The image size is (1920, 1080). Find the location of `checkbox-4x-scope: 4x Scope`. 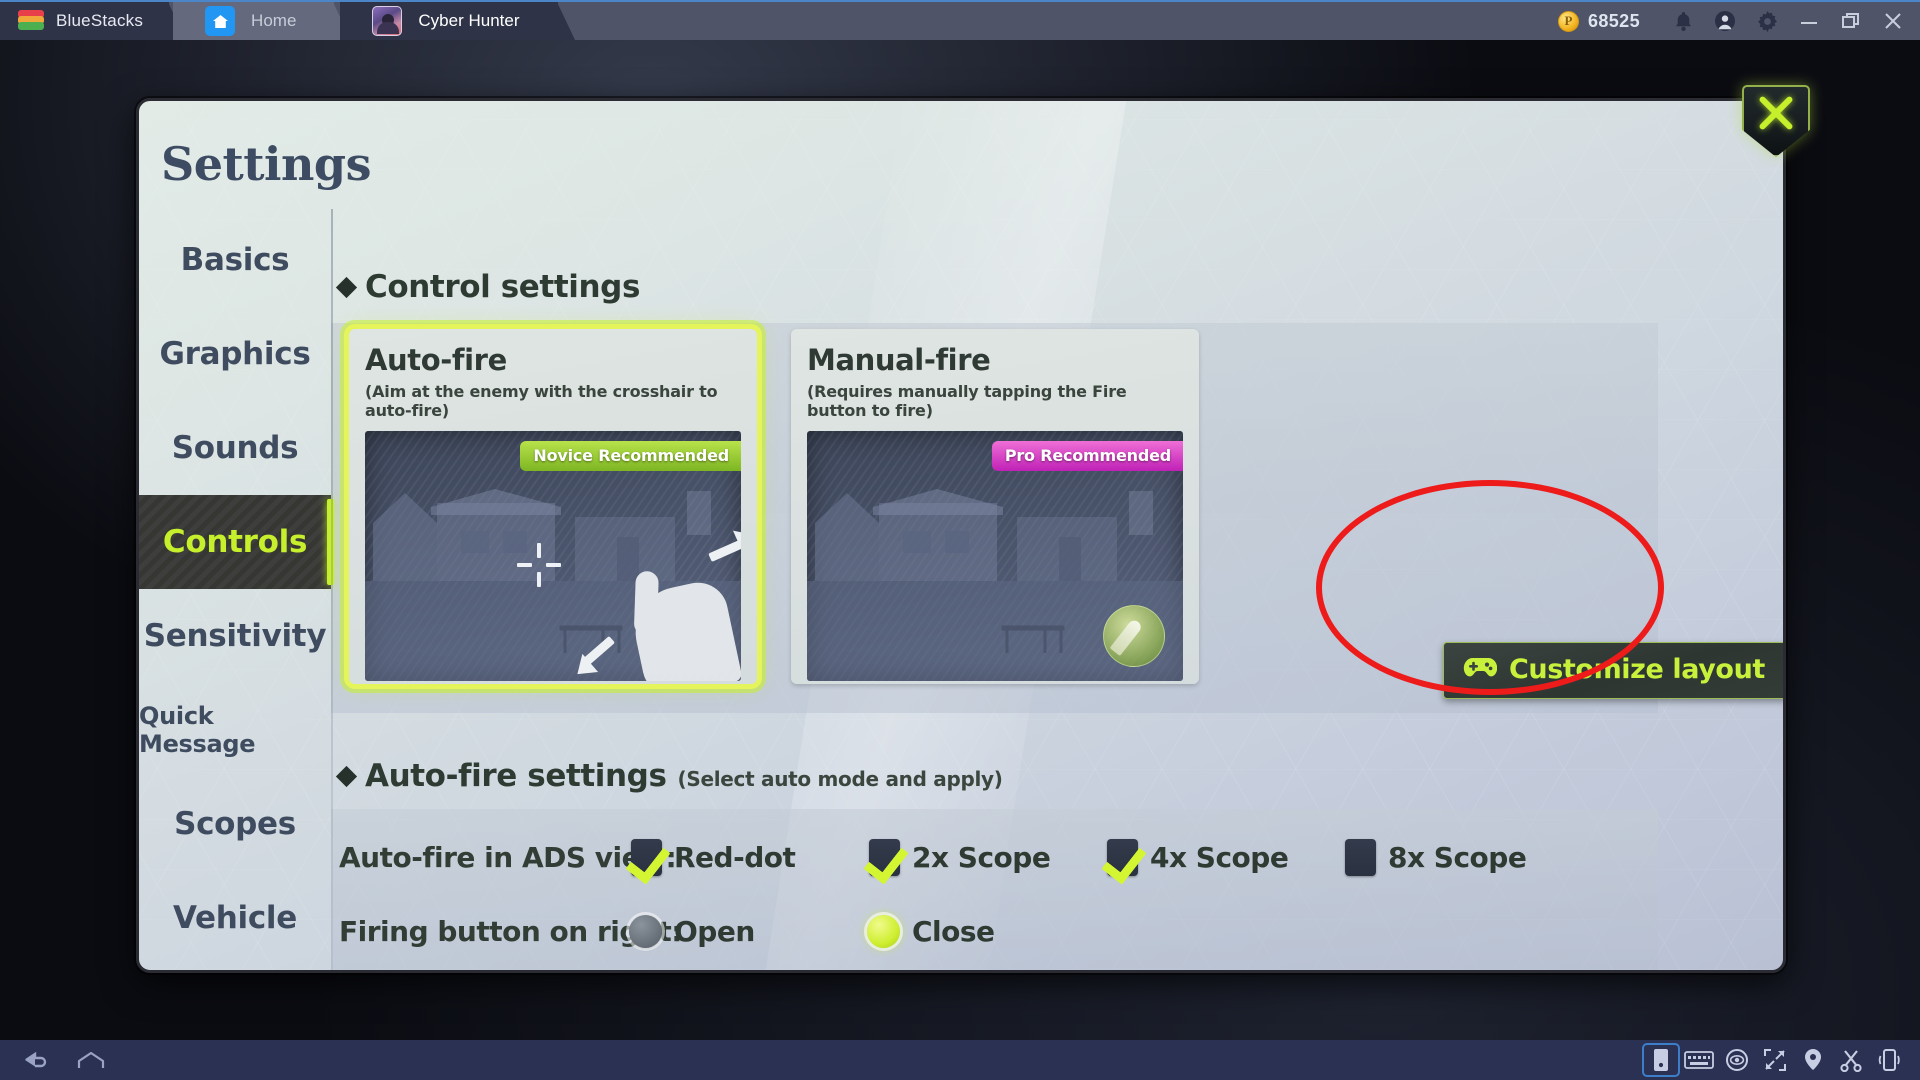

checkbox-4x-scope: 4x Scope is located at coordinates (1226, 857).